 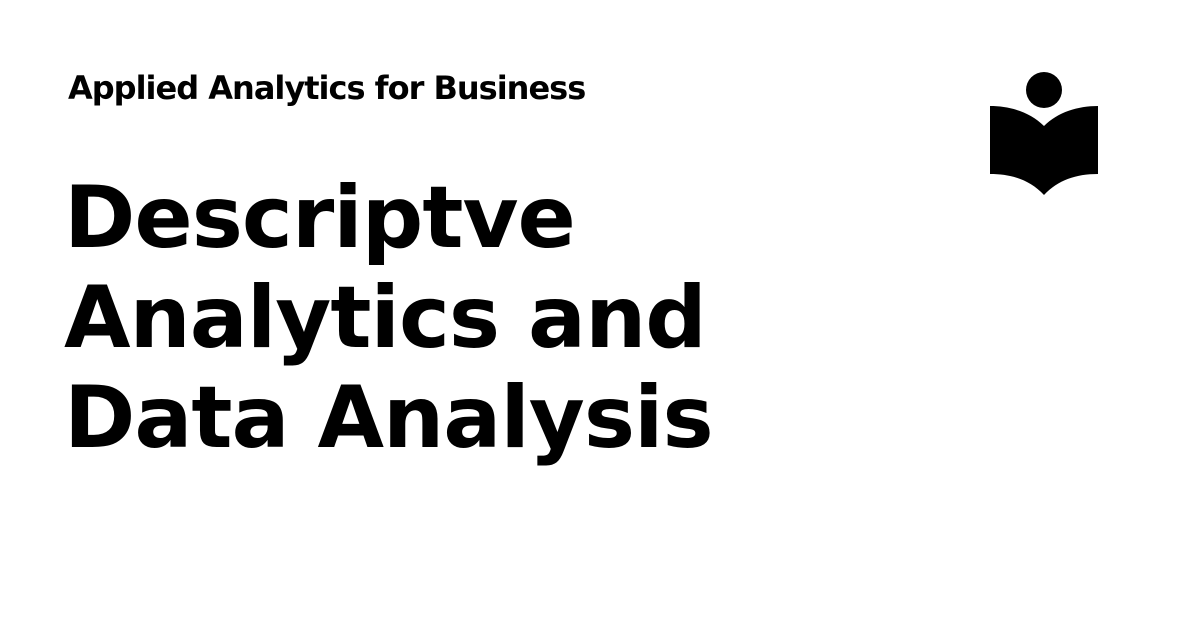 What do you see at coordinates (320, 218) in the screenshot?
I see `title-line: Descriptve` at bounding box center [320, 218].